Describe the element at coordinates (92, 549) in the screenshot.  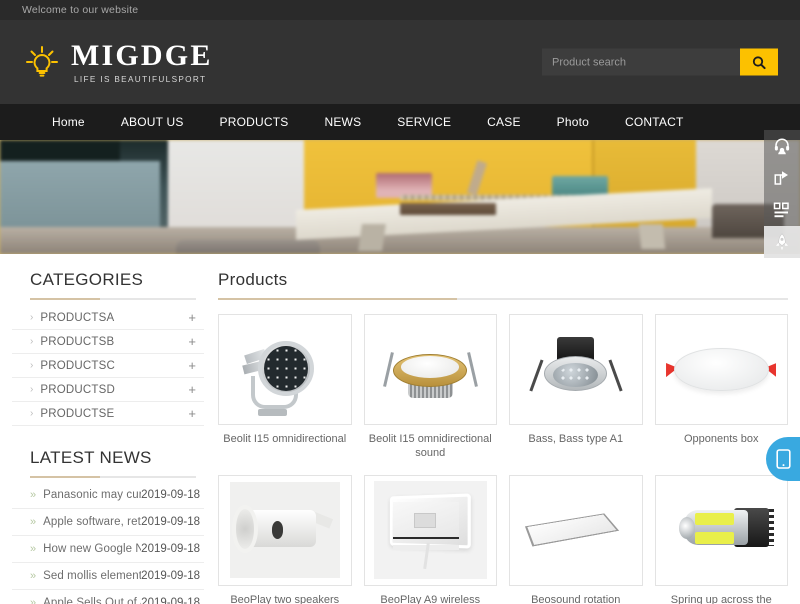
I see `news-title: How new Google Nexus` at that location.